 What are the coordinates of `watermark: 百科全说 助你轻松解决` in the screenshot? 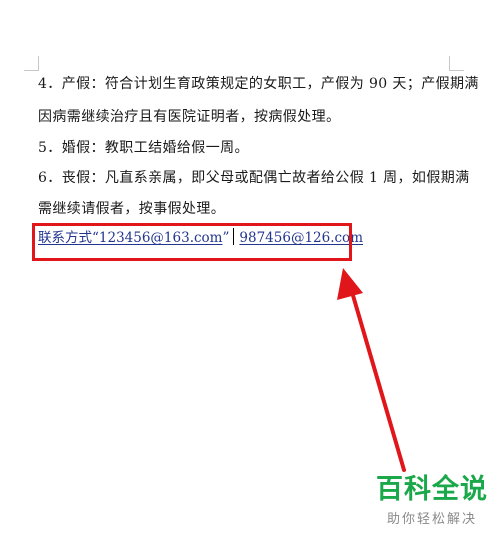 It's located at (432, 500).